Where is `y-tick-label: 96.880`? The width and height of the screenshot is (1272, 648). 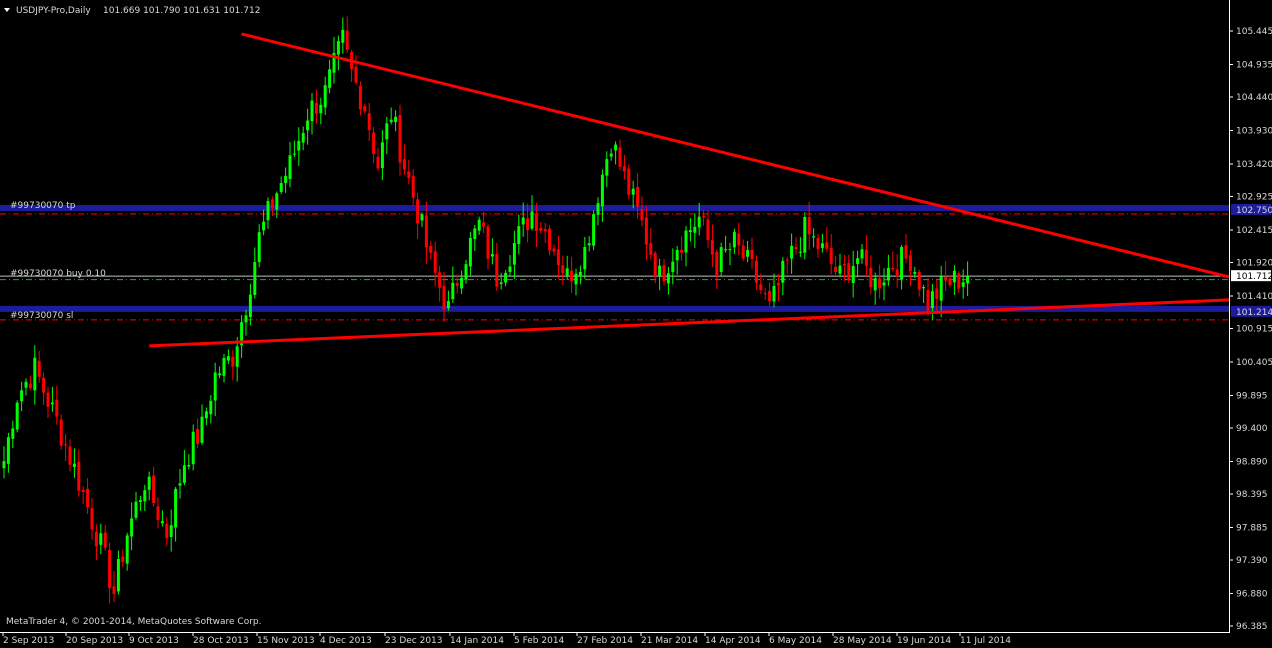 y-tick-label: 96.880 is located at coordinates (1252, 594).